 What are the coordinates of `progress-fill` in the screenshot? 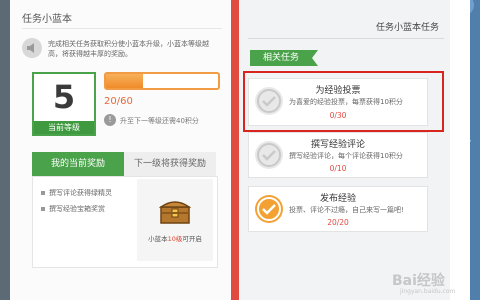 It's located at (124, 81).